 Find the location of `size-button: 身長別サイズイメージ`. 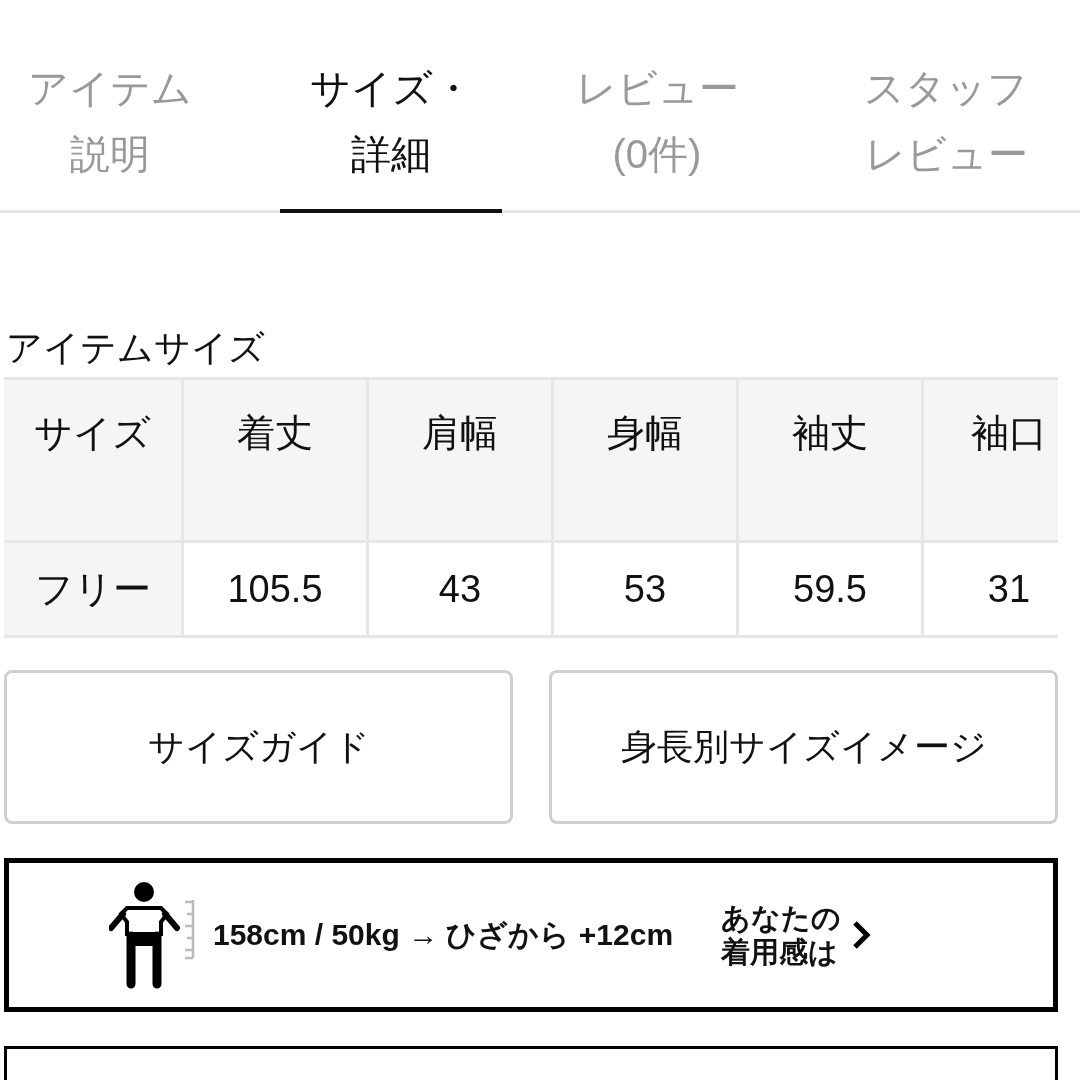

size-button: 身長別サイズイメージ is located at coordinates (803, 747).